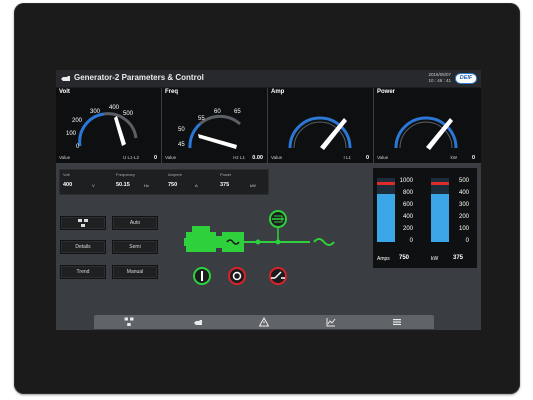 Image resolution: width=533 pixels, height=400 pixels. Describe the element at coordinates (407, 229) in the screenshot. I see `amps-scale-label: 200` at that location.